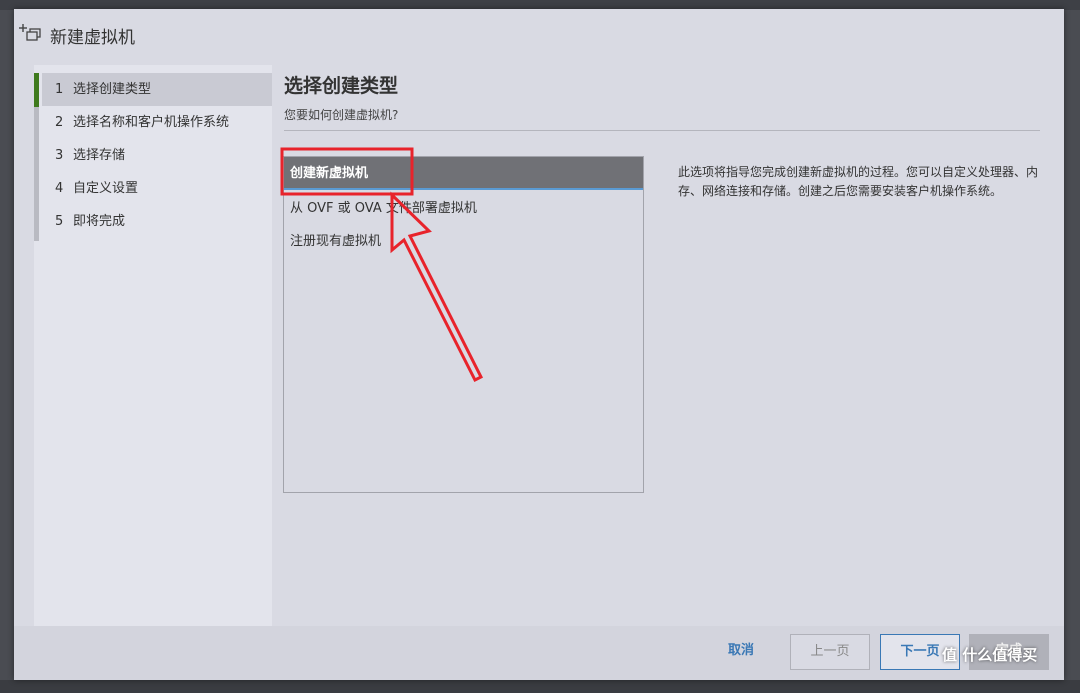 This screenshot has width=1080, height=693. I want to click on new-vm-icon, so click(30, 32).